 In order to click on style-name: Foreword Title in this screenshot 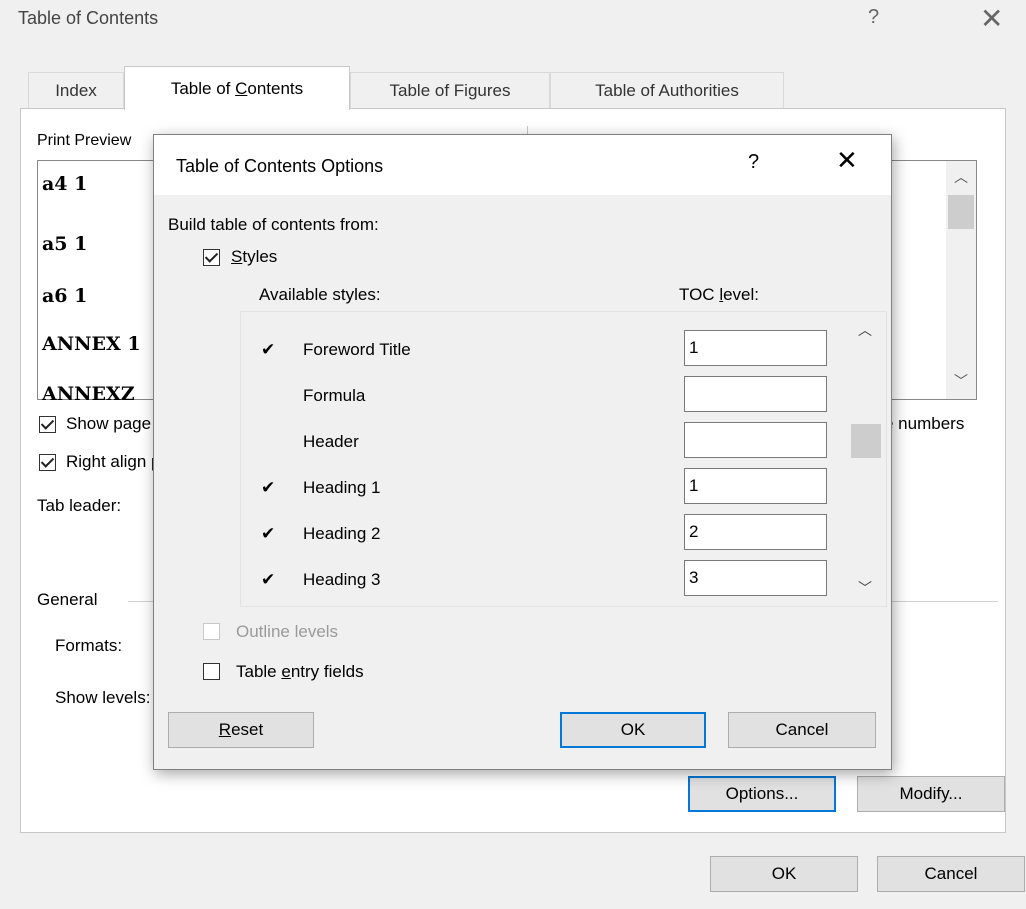, I will do `click(357, 350)`.